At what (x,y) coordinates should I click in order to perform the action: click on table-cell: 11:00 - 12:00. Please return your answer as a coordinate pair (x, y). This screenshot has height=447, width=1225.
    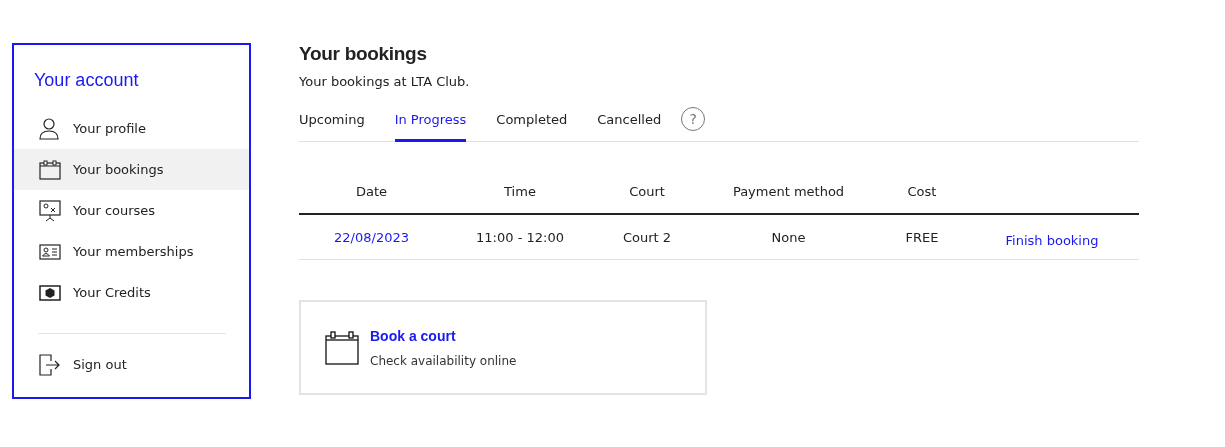
    Looking at the image, I should click on (520, 237).